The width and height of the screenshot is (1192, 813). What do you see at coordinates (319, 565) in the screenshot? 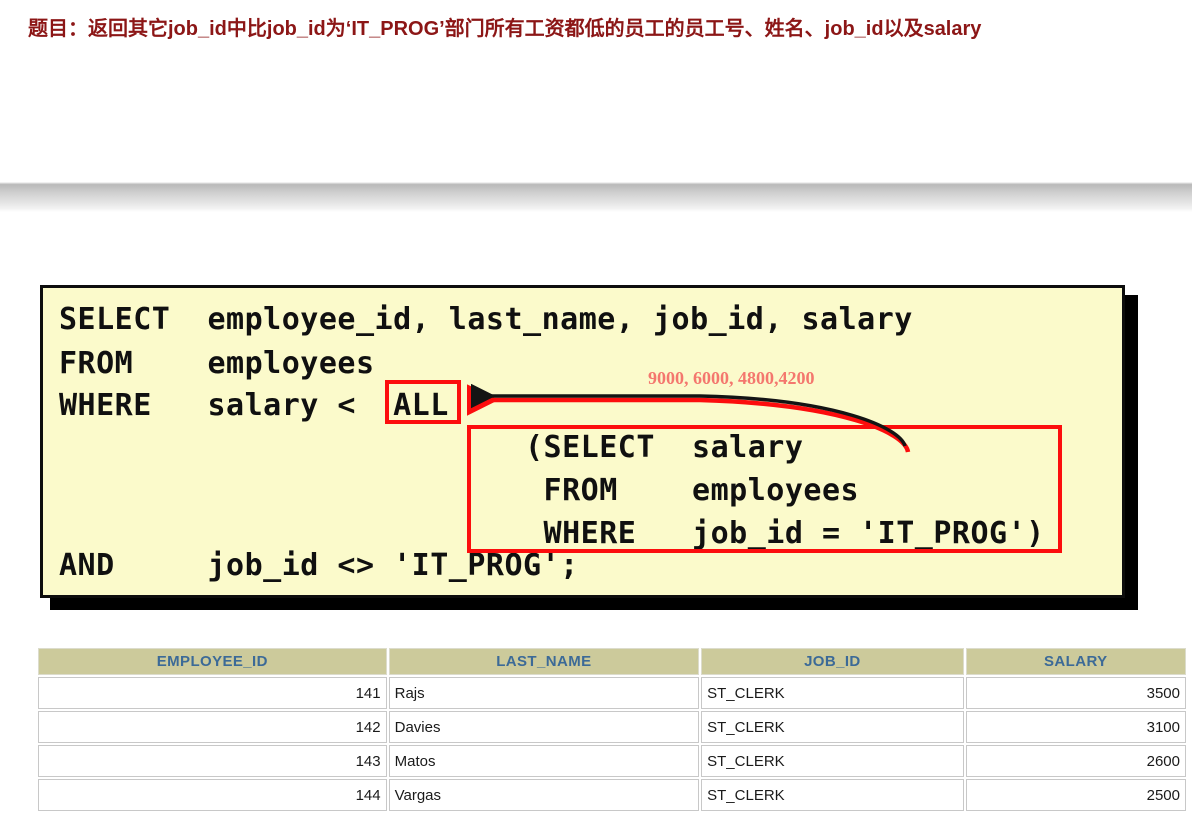
I see `sql-line-and: AND job_id <> 'IT_PROG';` at bounding box center [319, 565].